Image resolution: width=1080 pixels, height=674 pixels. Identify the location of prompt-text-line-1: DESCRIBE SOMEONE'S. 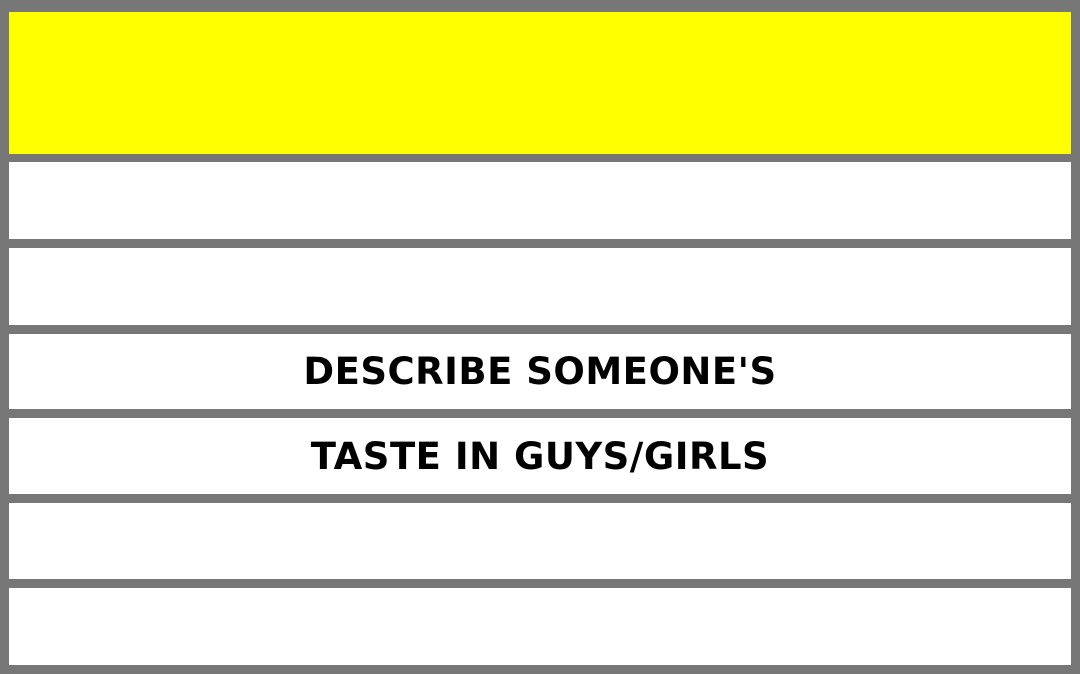
(540, 371).